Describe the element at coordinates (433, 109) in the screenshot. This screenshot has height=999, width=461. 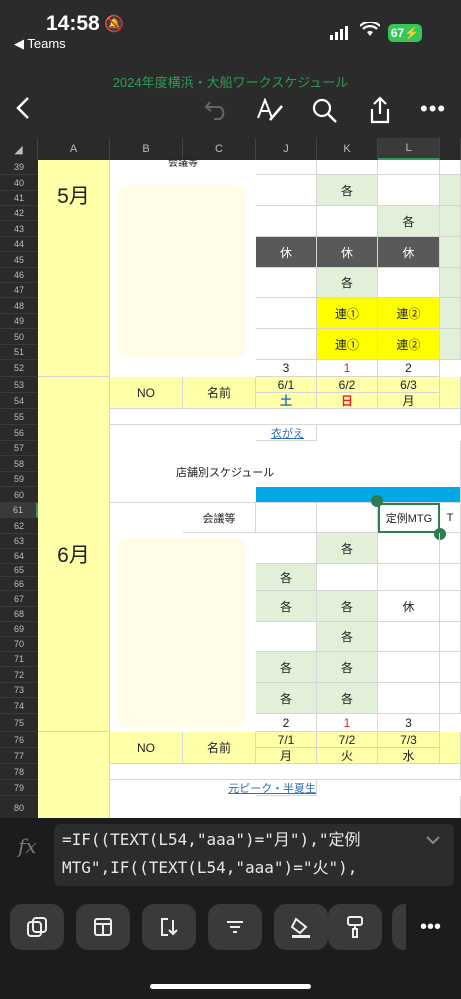
I see `more-options-icon: •••` at that location.